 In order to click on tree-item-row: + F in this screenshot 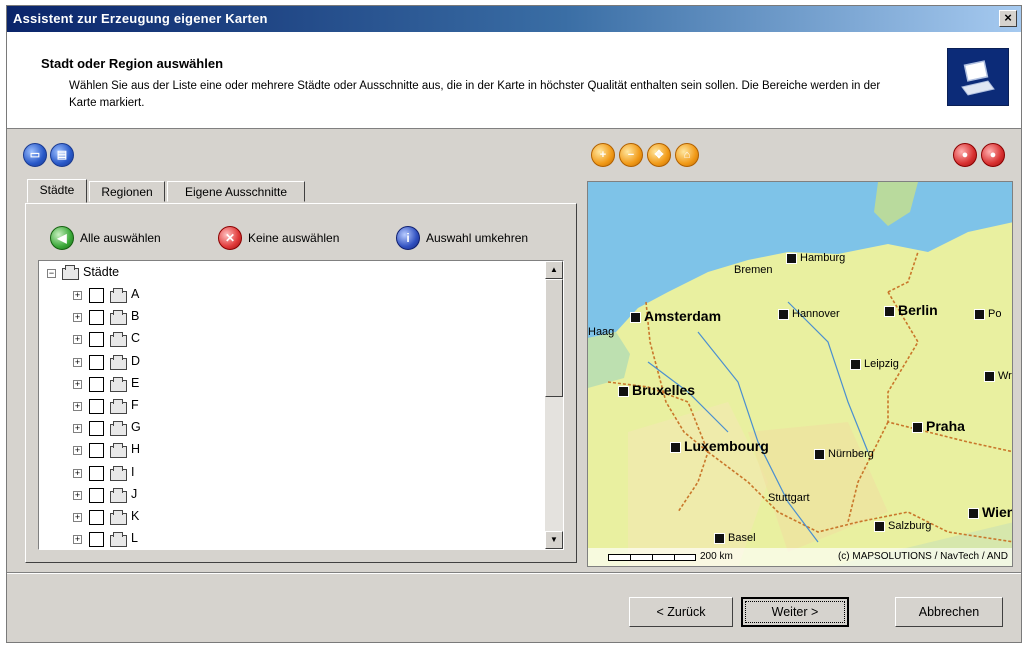, I will do `click(291, 406)`.